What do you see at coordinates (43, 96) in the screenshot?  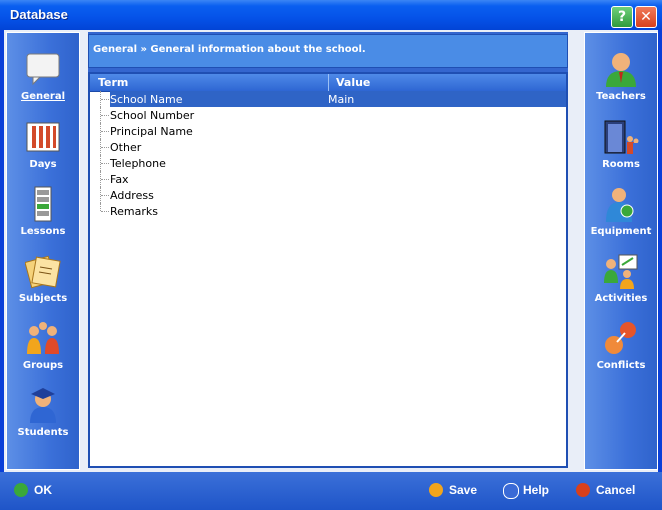 I see `nav-label-general: General` at bounding box center [43, 96].